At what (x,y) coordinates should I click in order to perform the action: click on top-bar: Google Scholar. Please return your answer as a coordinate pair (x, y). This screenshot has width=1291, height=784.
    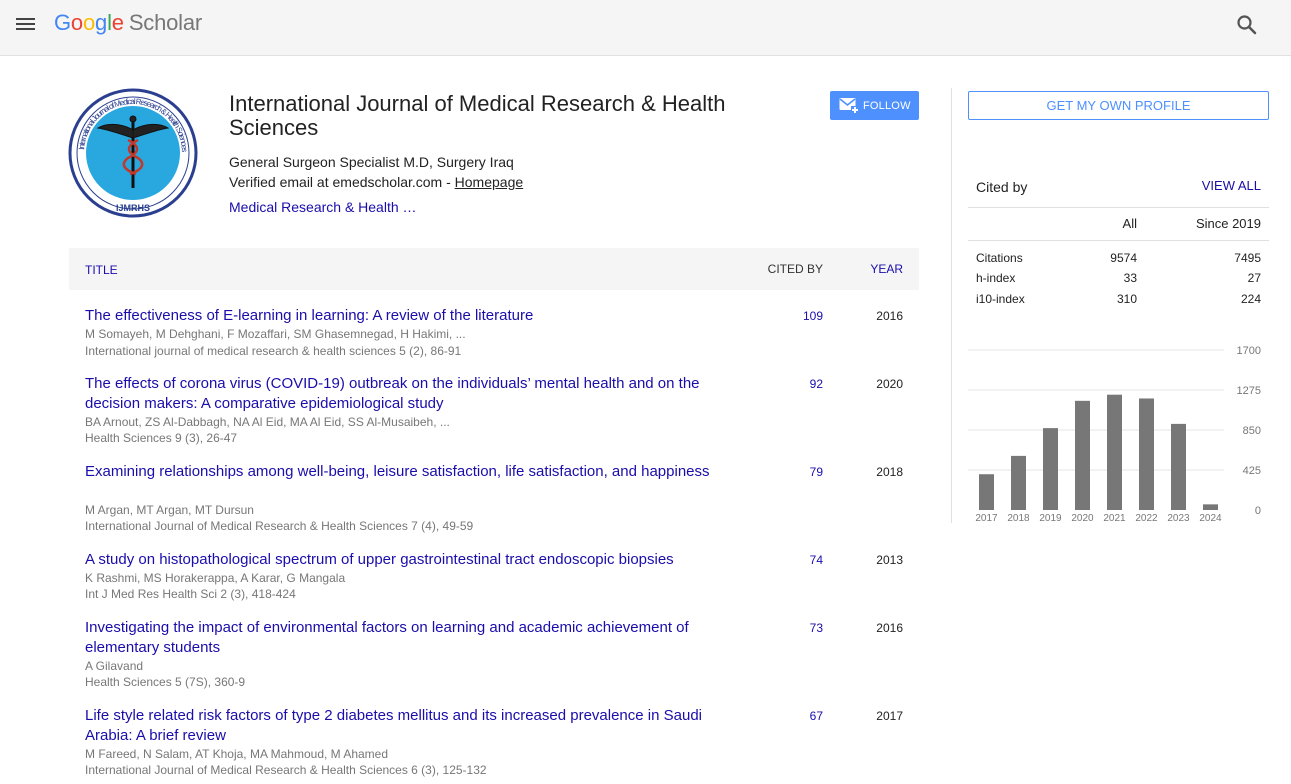
    Looking at the image, I should click on (645, 28).